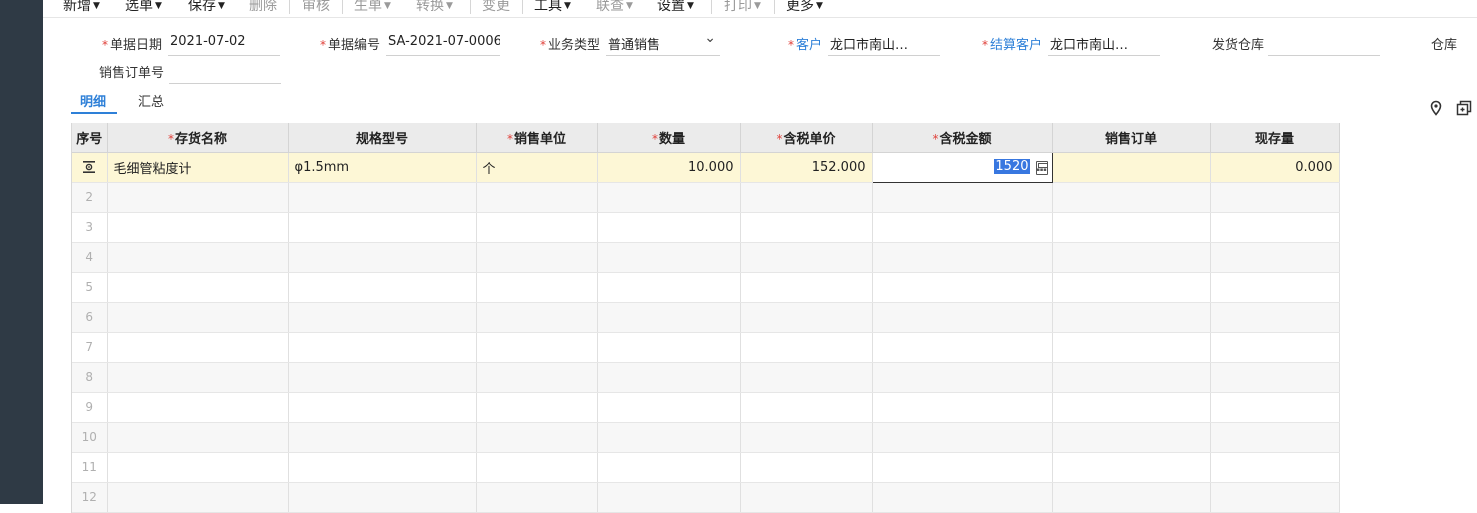 The width and height of the screenshot is (1477, 513). Describe the element at coordinates (962, 167) in the screenshot. I see `cell-amount-editor: 1520` at that location.